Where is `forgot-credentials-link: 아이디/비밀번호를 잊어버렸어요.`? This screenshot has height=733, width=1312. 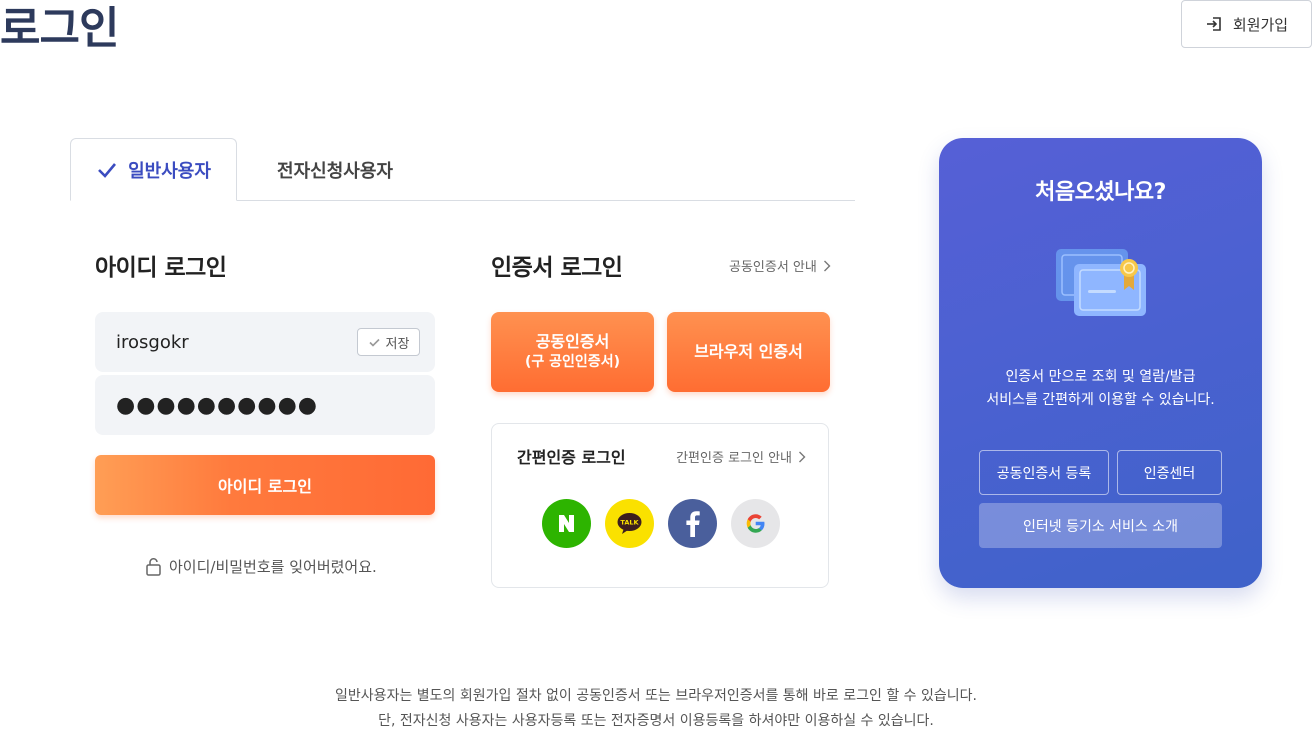
forgot-credentials-link: 아이디/비밀번호를 잊어버렸어요. is located at coordinates (261, 566).